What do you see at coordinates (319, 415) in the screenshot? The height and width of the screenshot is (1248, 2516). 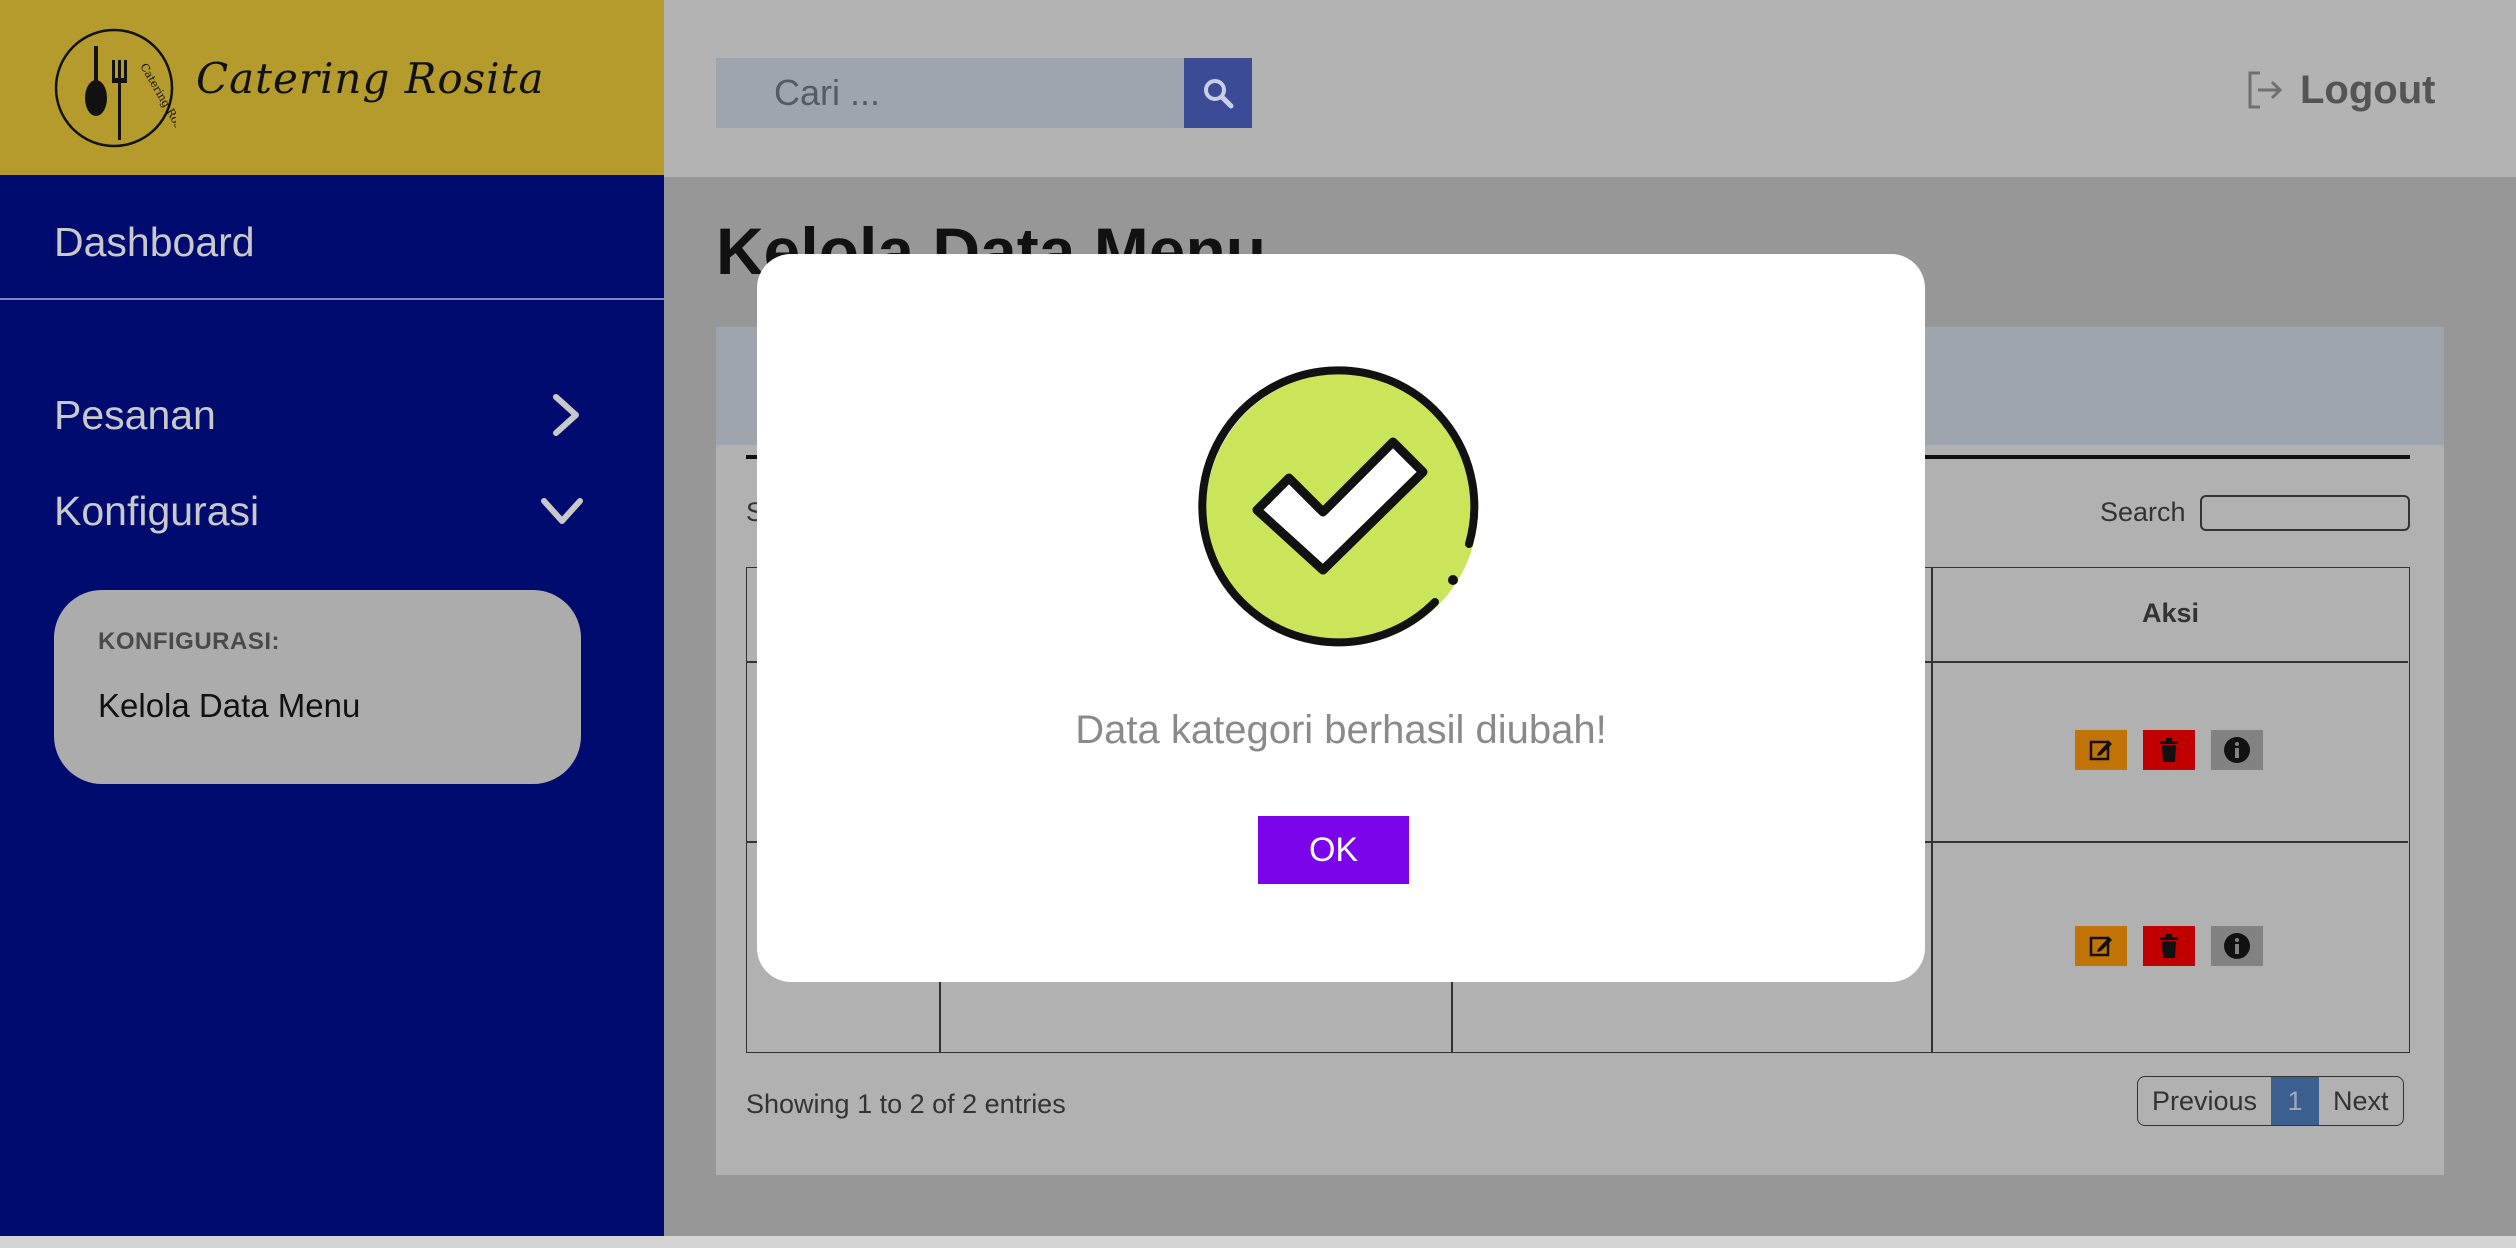 I see `sidebar-item-pesanan: Pesanan` at bounding box center [319, 415].